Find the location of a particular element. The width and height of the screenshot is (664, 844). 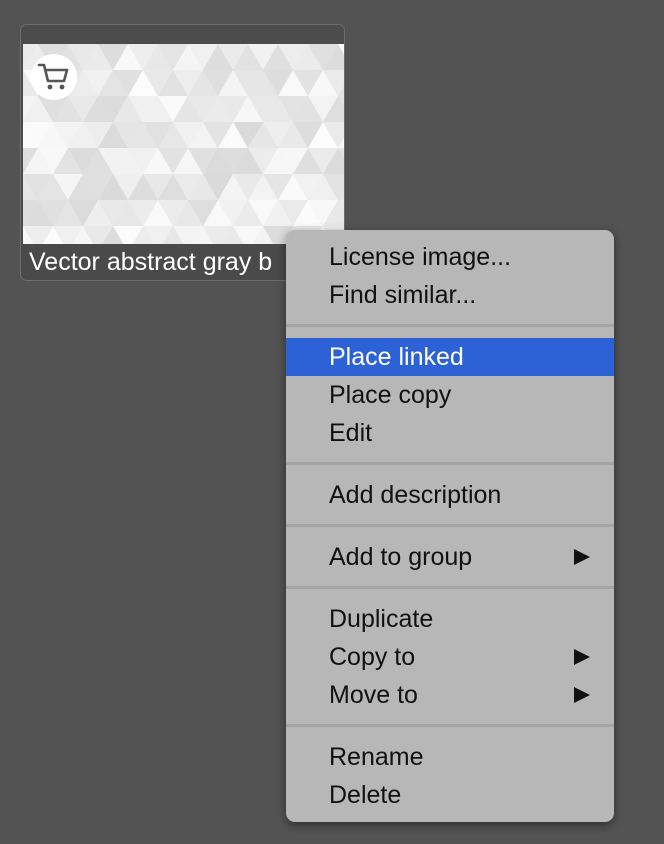

menu-item-duplicate: Duplicate is located at coordinates (450, 619).